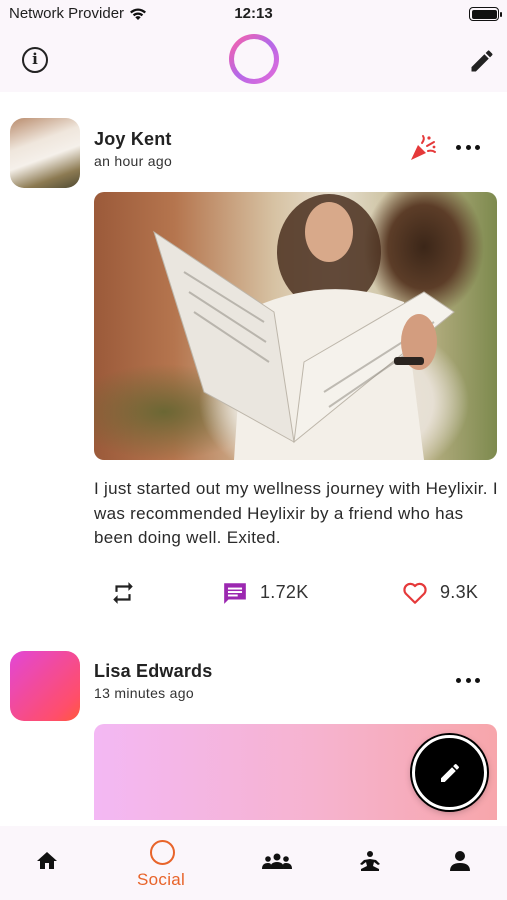 The image size is (507, 900). What do you see at coordinates (277, 862) in the screenshot?
I see `groups-icon` at bounding box center [277, 862].